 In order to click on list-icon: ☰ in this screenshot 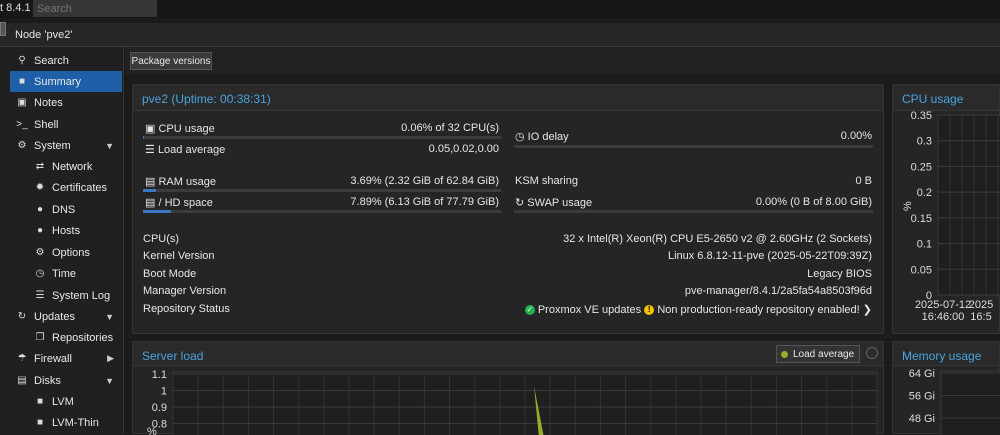, I will do `click(150, 150)`.